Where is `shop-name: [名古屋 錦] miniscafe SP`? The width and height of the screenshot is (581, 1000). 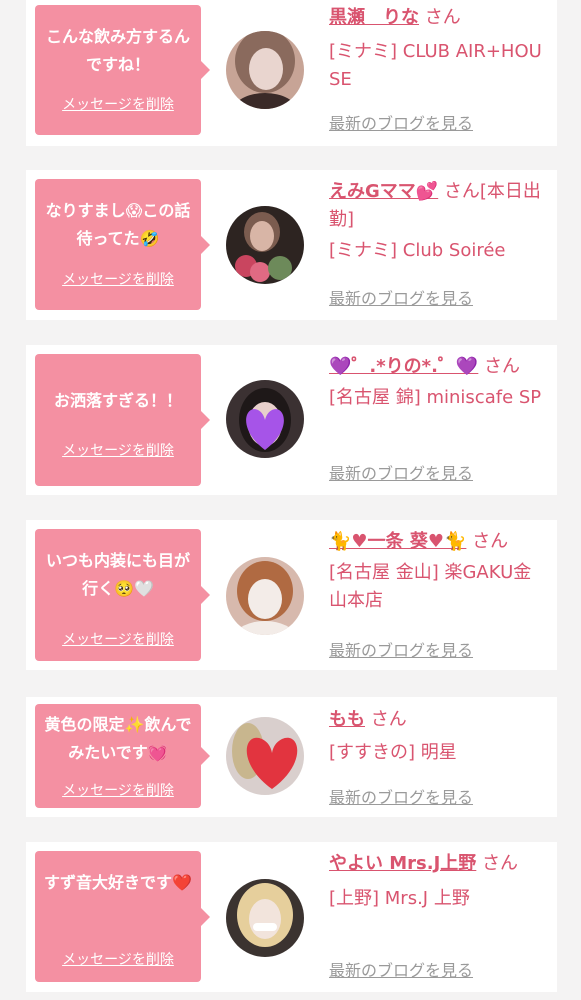 shop-name: [名古屋 錦] miniscafe SP is located at coordinates (435, 397).